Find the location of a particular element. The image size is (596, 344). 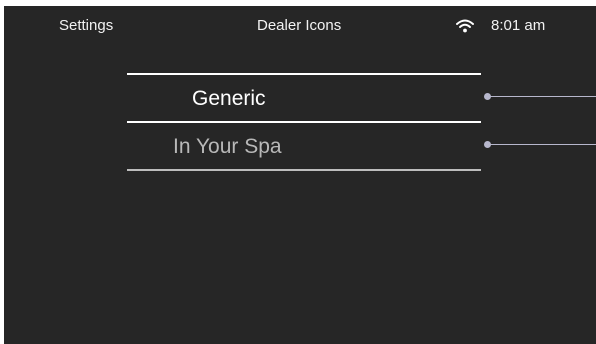

page-title: Dealer Icons is located at coordinates (299, 25).